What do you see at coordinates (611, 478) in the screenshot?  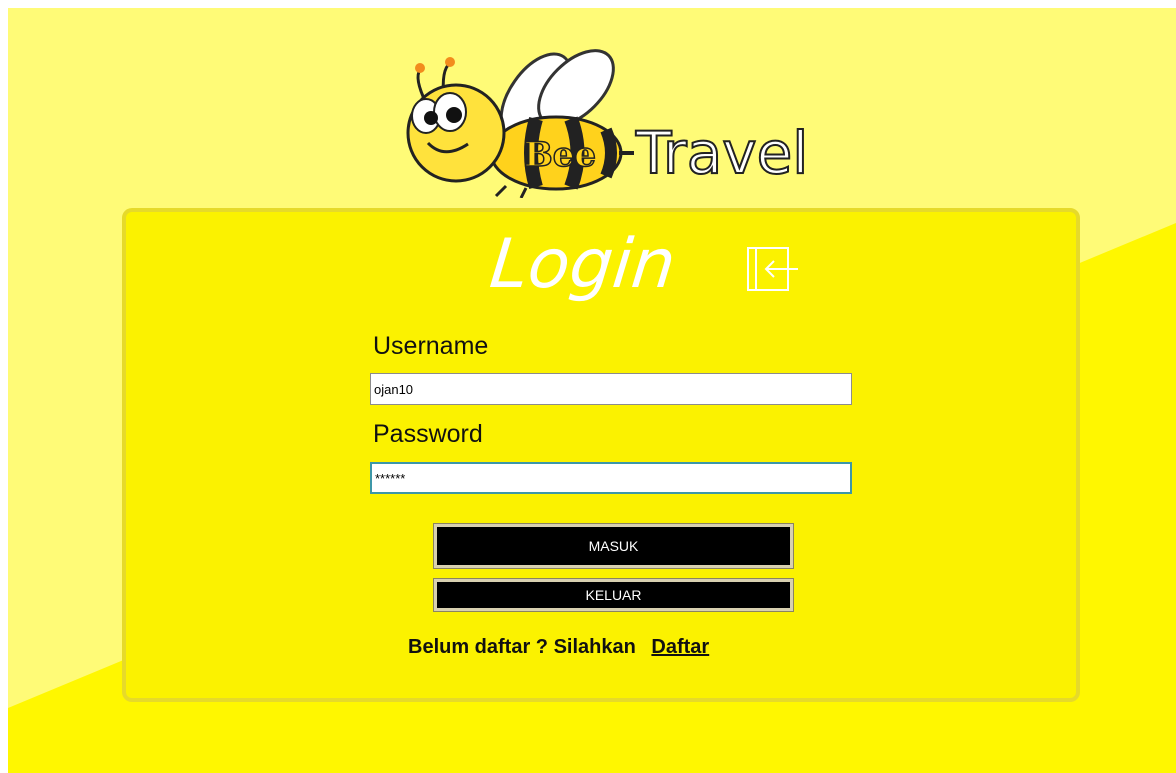 I see `password-field` at bounding box center [611, 478].